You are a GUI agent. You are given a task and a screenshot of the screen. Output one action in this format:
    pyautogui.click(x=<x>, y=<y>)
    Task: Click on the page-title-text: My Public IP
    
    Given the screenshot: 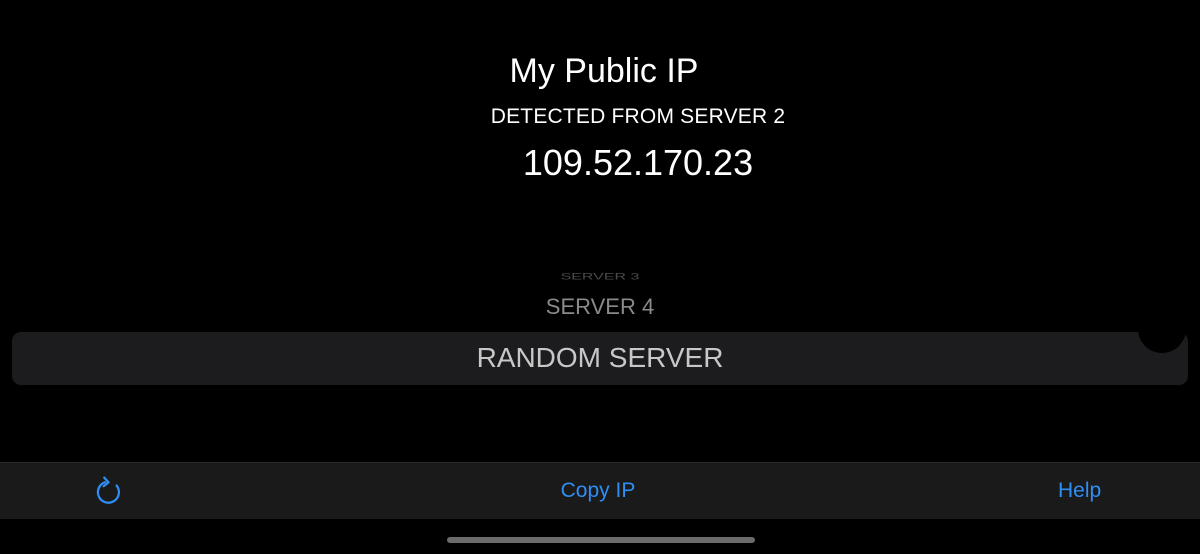 What is the action you would take?
    pyautogui.click(x=604, y=71)
    